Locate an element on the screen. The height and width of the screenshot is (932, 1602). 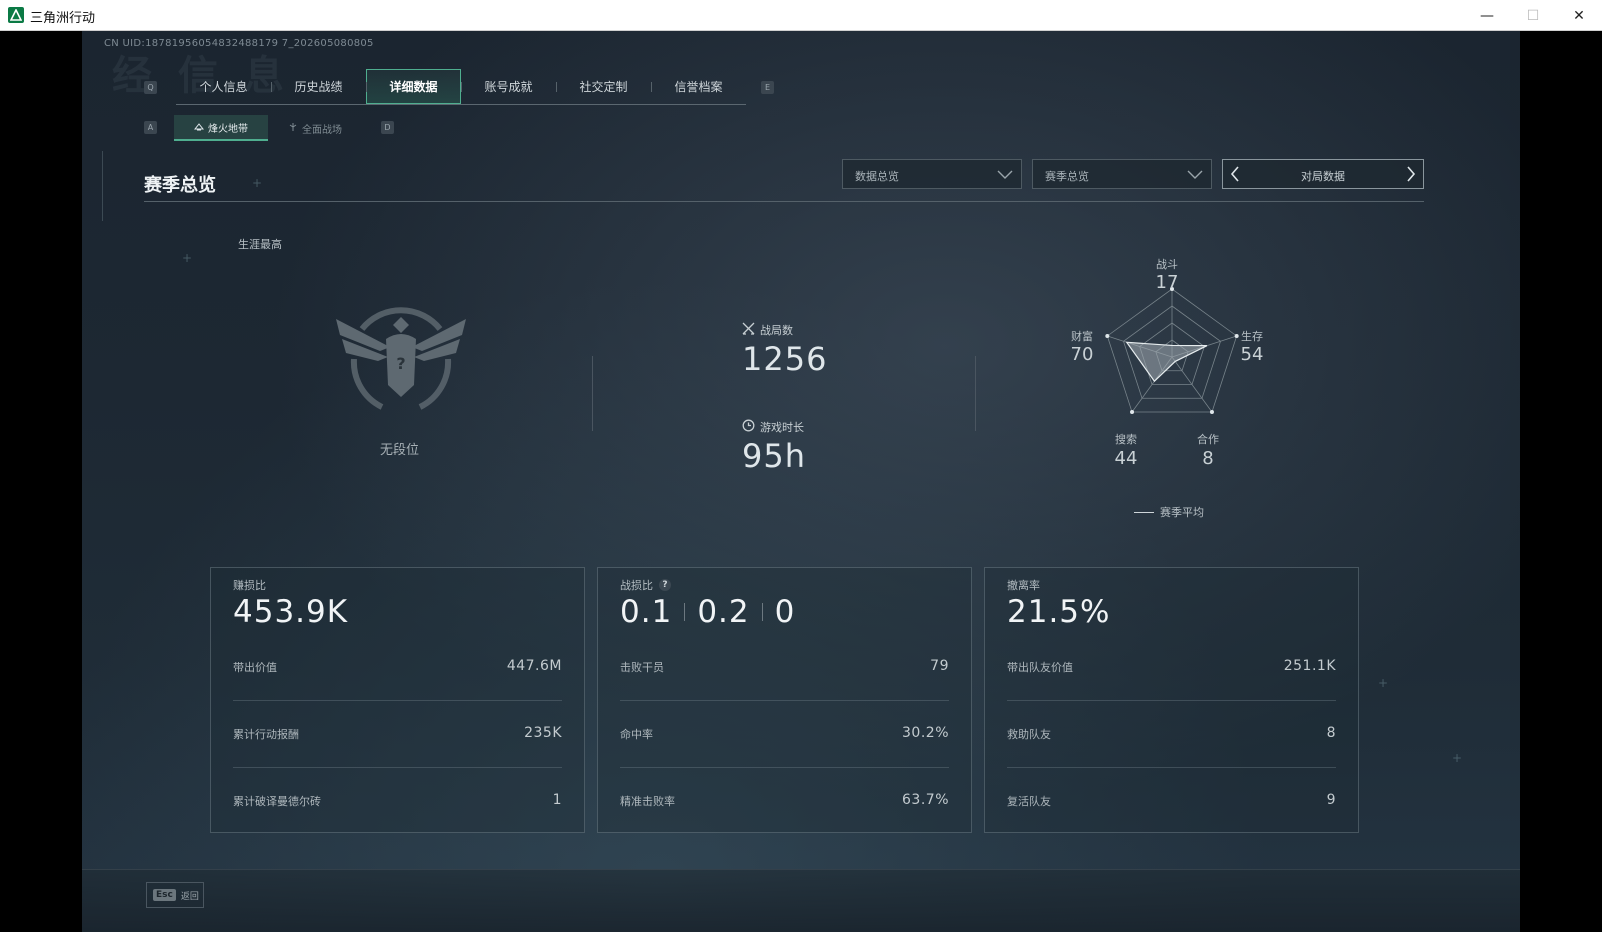
radar-label-teamwork: 合作 is located at coordinates (1208, 439).